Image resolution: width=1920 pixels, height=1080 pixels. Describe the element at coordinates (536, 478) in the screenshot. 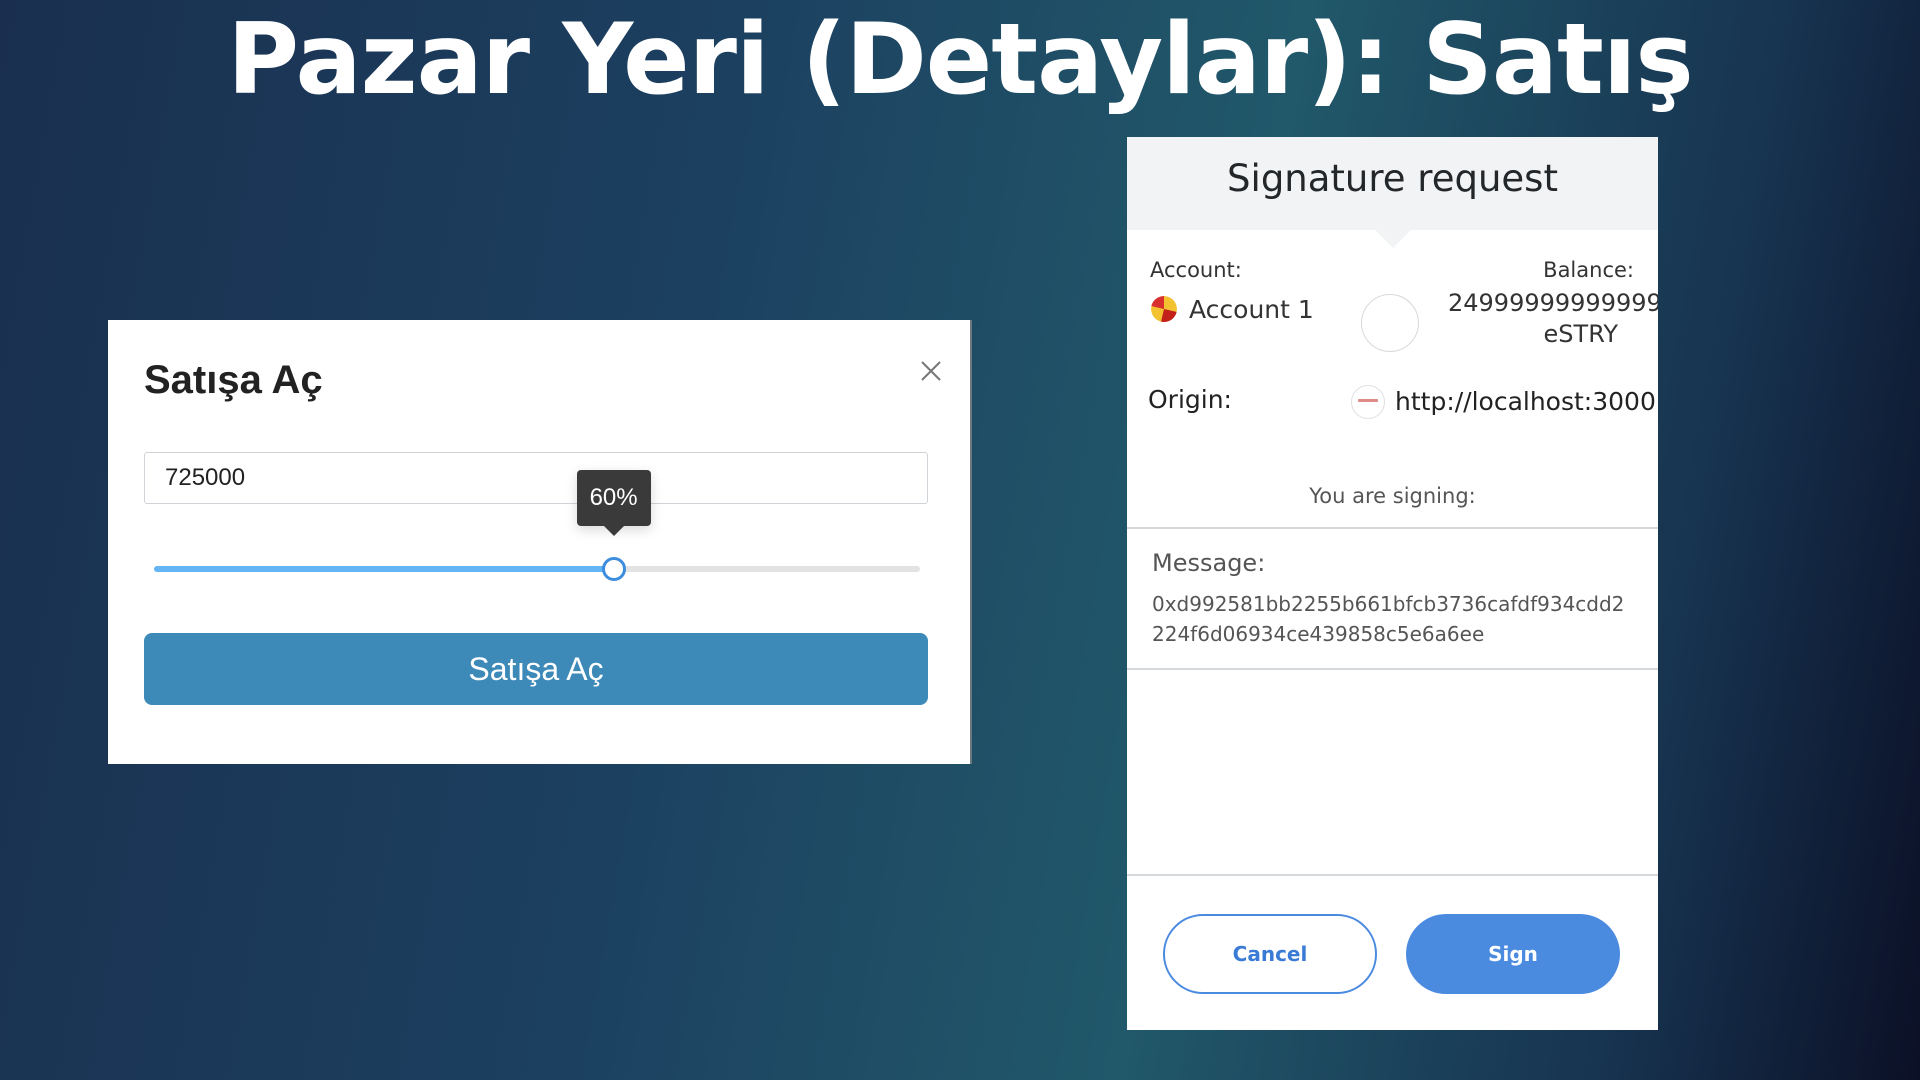

I see `price-input` at that location.